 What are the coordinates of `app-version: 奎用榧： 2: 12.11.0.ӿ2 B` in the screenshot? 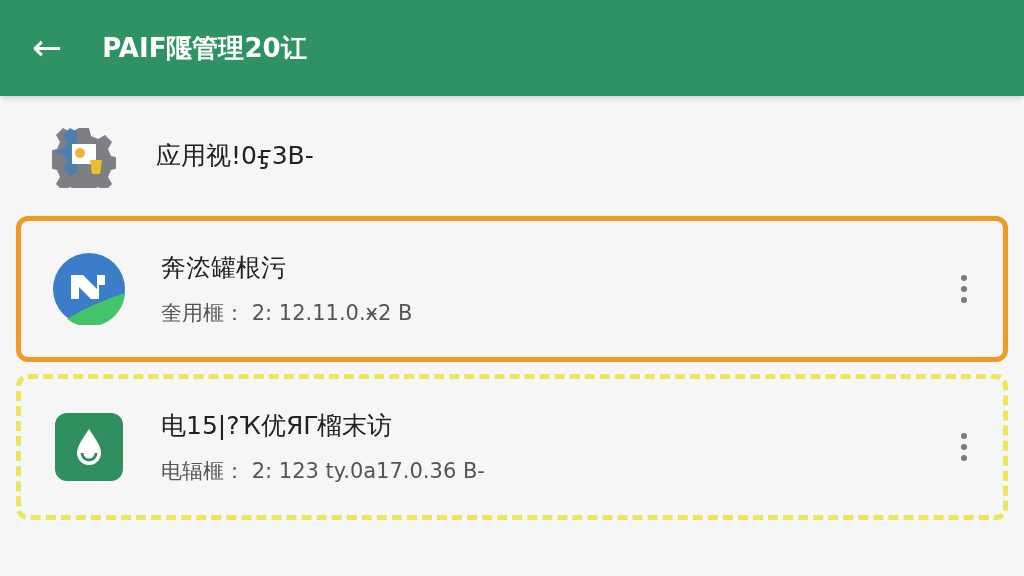 It's located at (287, 313).